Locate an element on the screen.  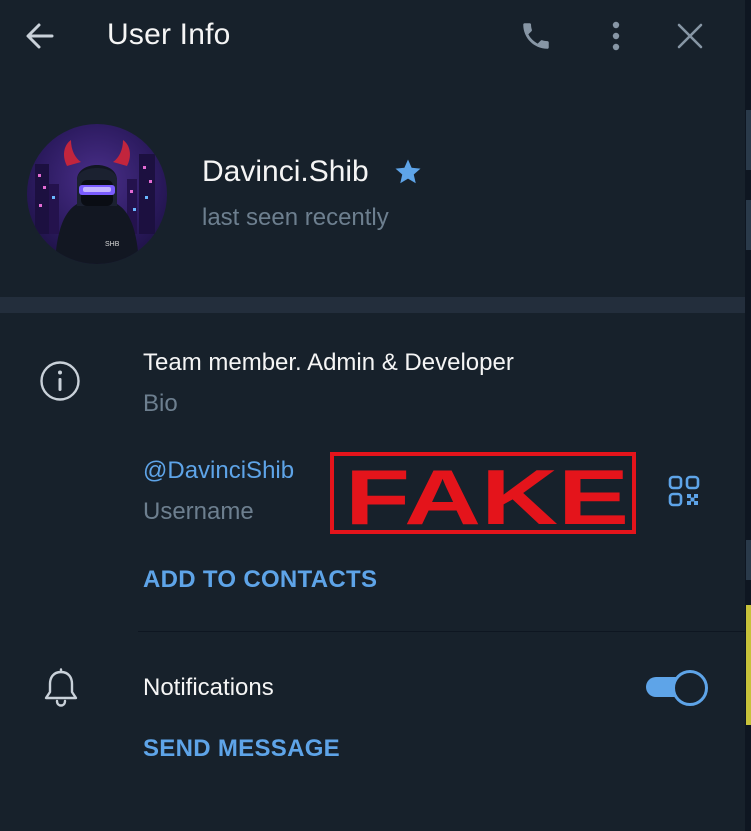
user-name: Davinci.Shib is located at coordinates (285, 171).